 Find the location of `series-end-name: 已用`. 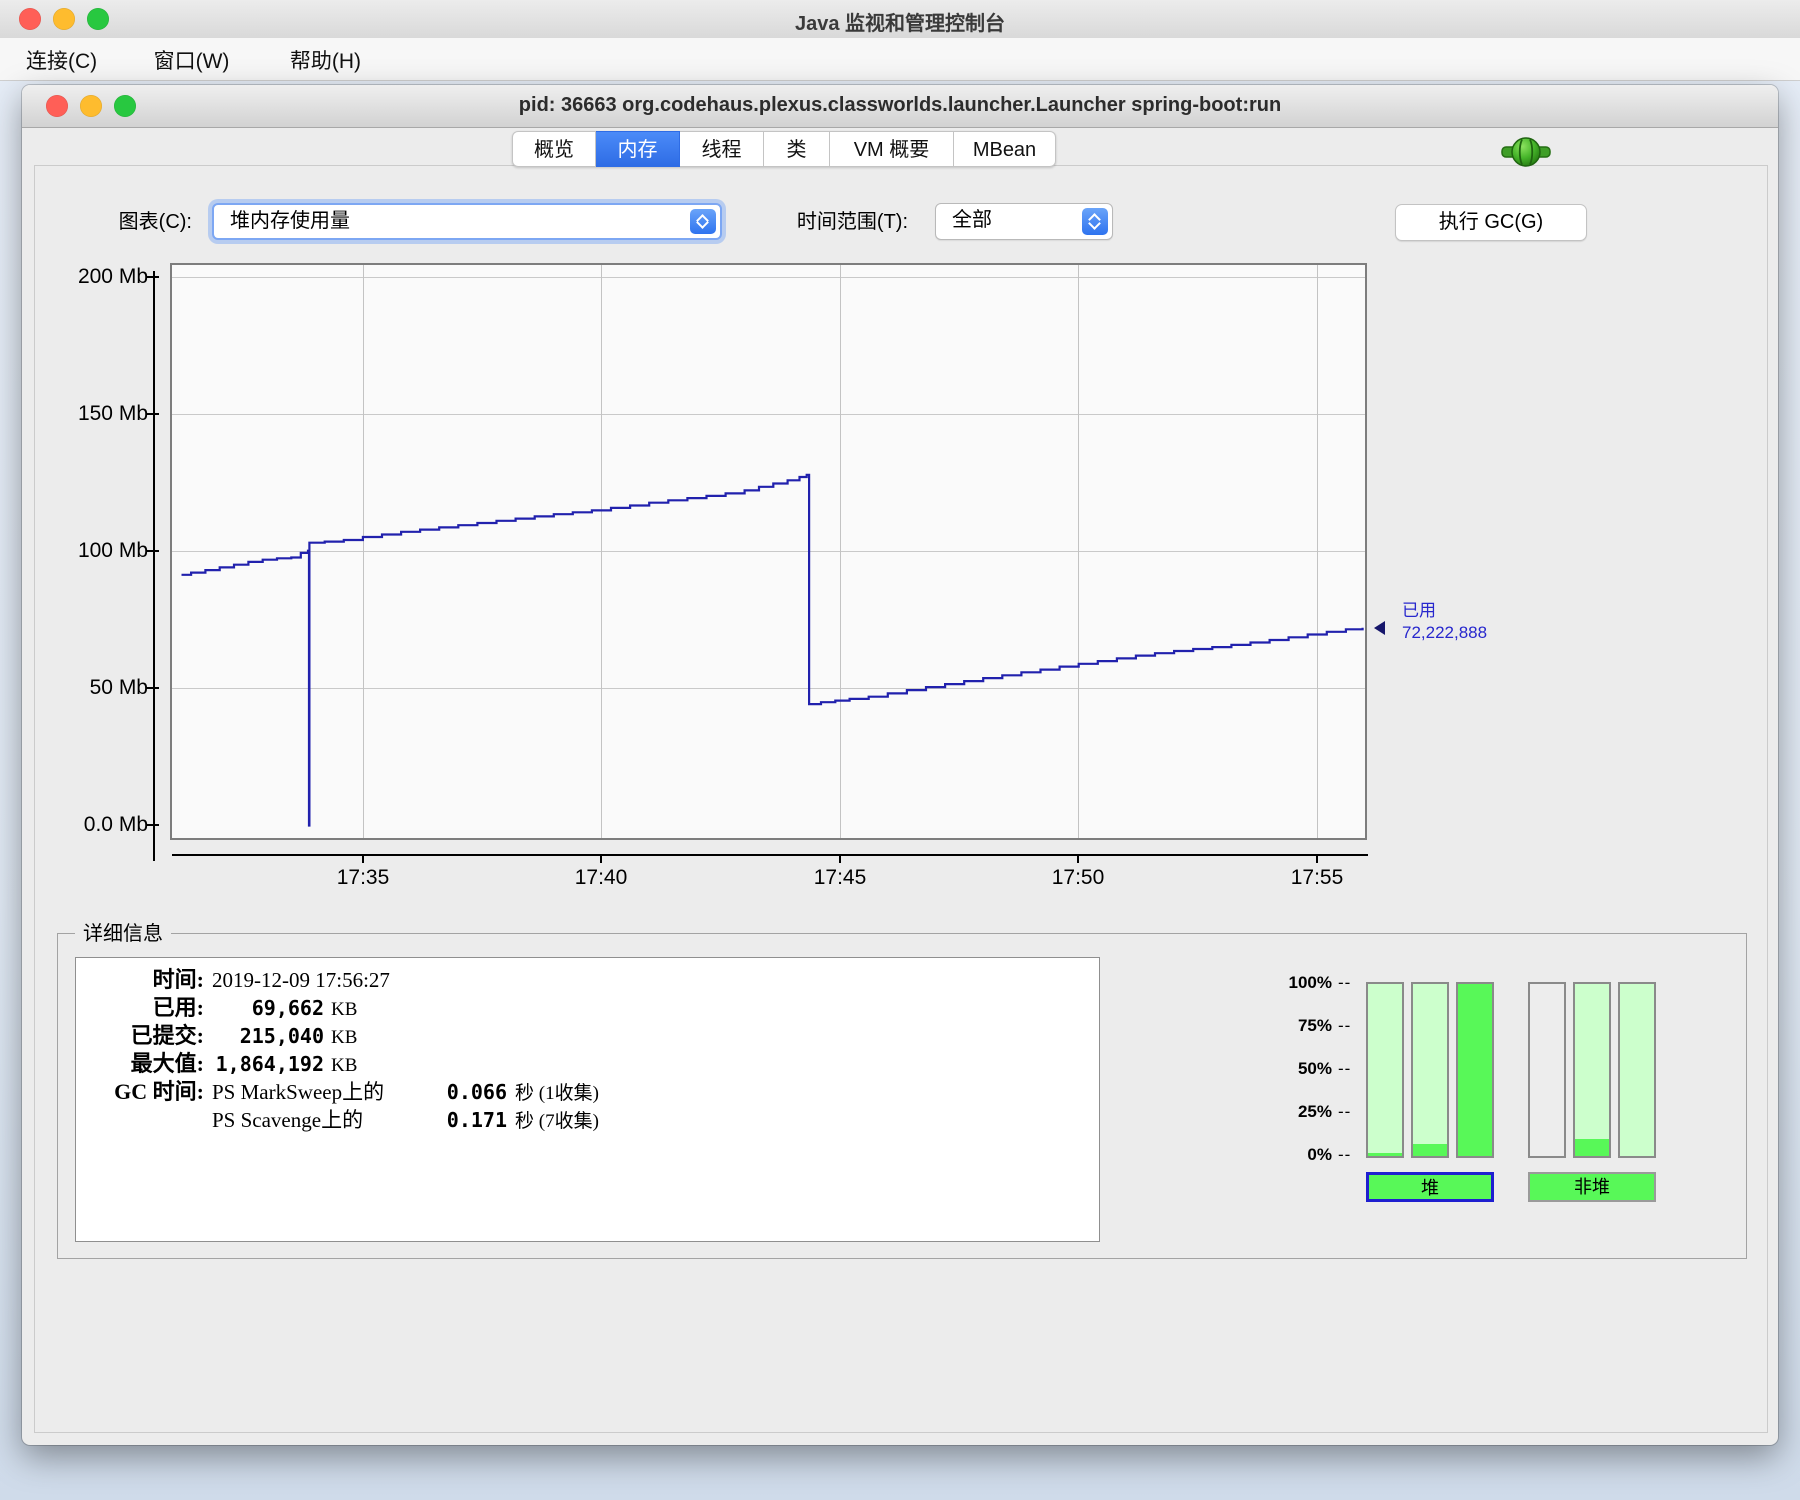

series-end-name: 已用 is located at coordinates (1419, 610).